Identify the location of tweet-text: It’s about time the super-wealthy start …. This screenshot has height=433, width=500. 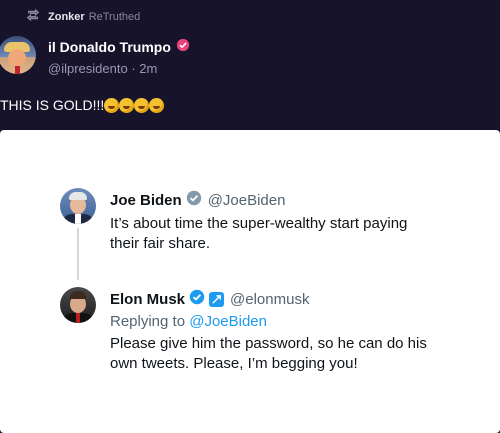
(259, 233).